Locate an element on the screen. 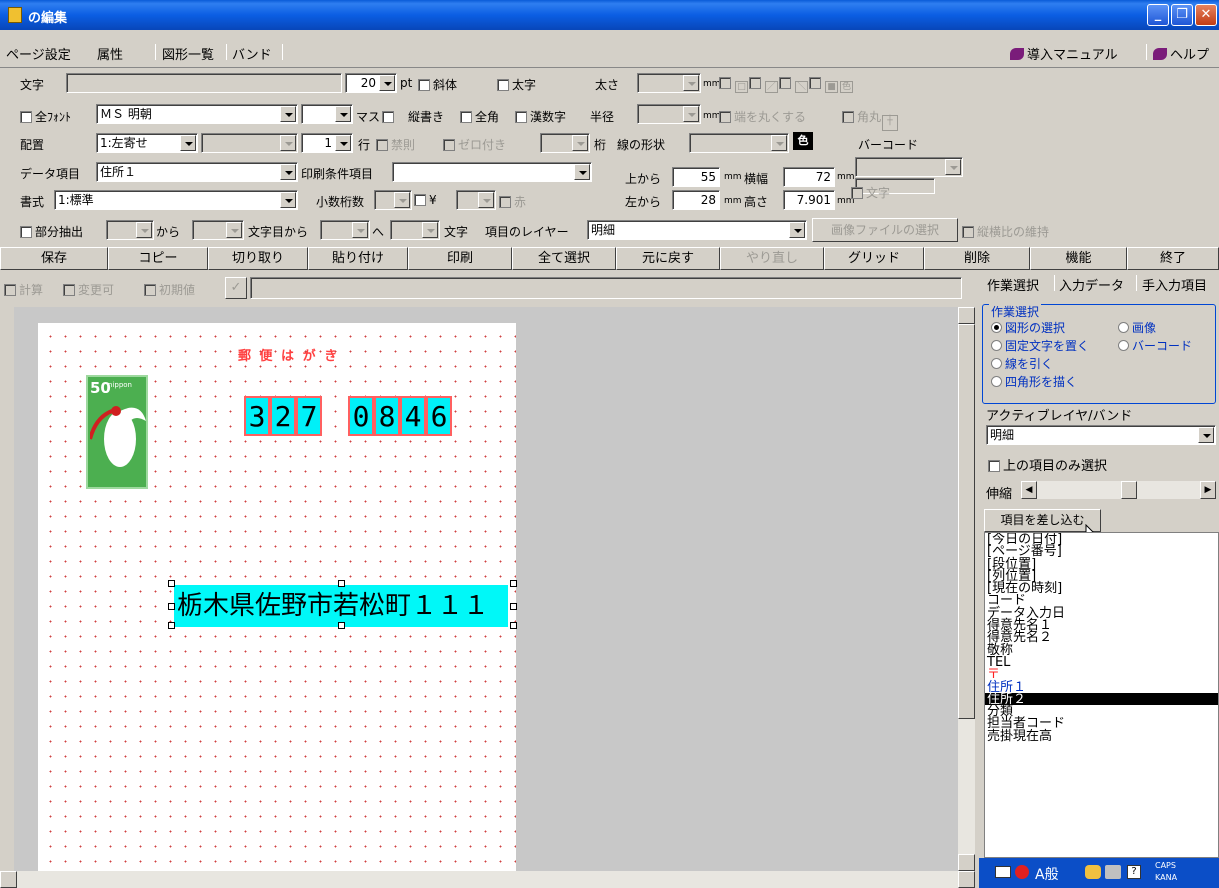  image-select-button: 画像ファイルの選択 is located at coordinates (885, 230).